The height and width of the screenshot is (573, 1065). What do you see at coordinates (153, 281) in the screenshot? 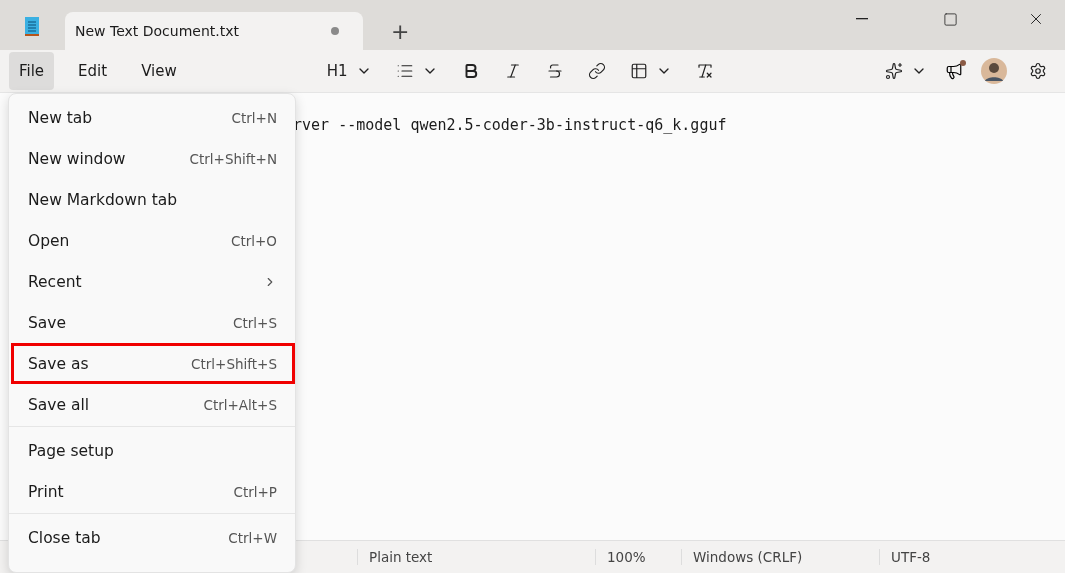
I see `menu-item: Recent` at bounding box center [153, 281].